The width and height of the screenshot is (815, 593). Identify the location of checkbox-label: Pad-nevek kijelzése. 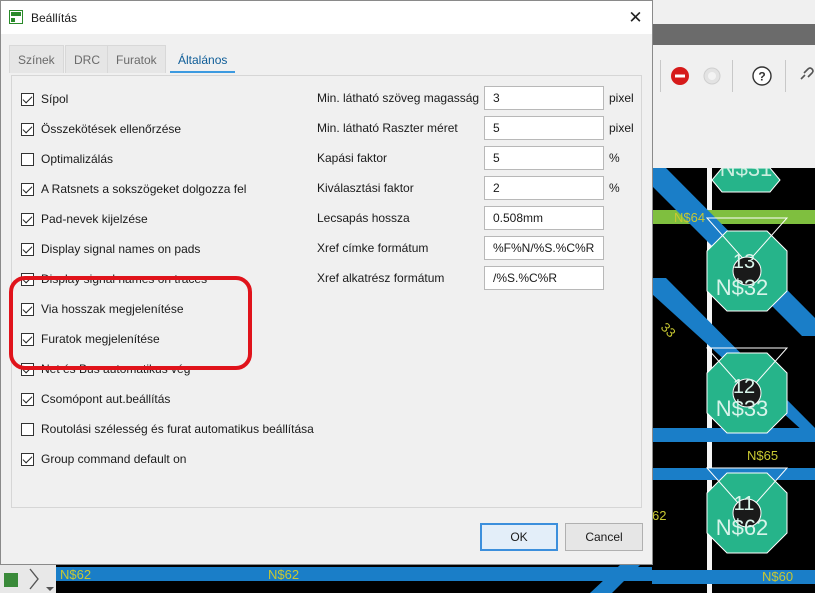
(94, 219).